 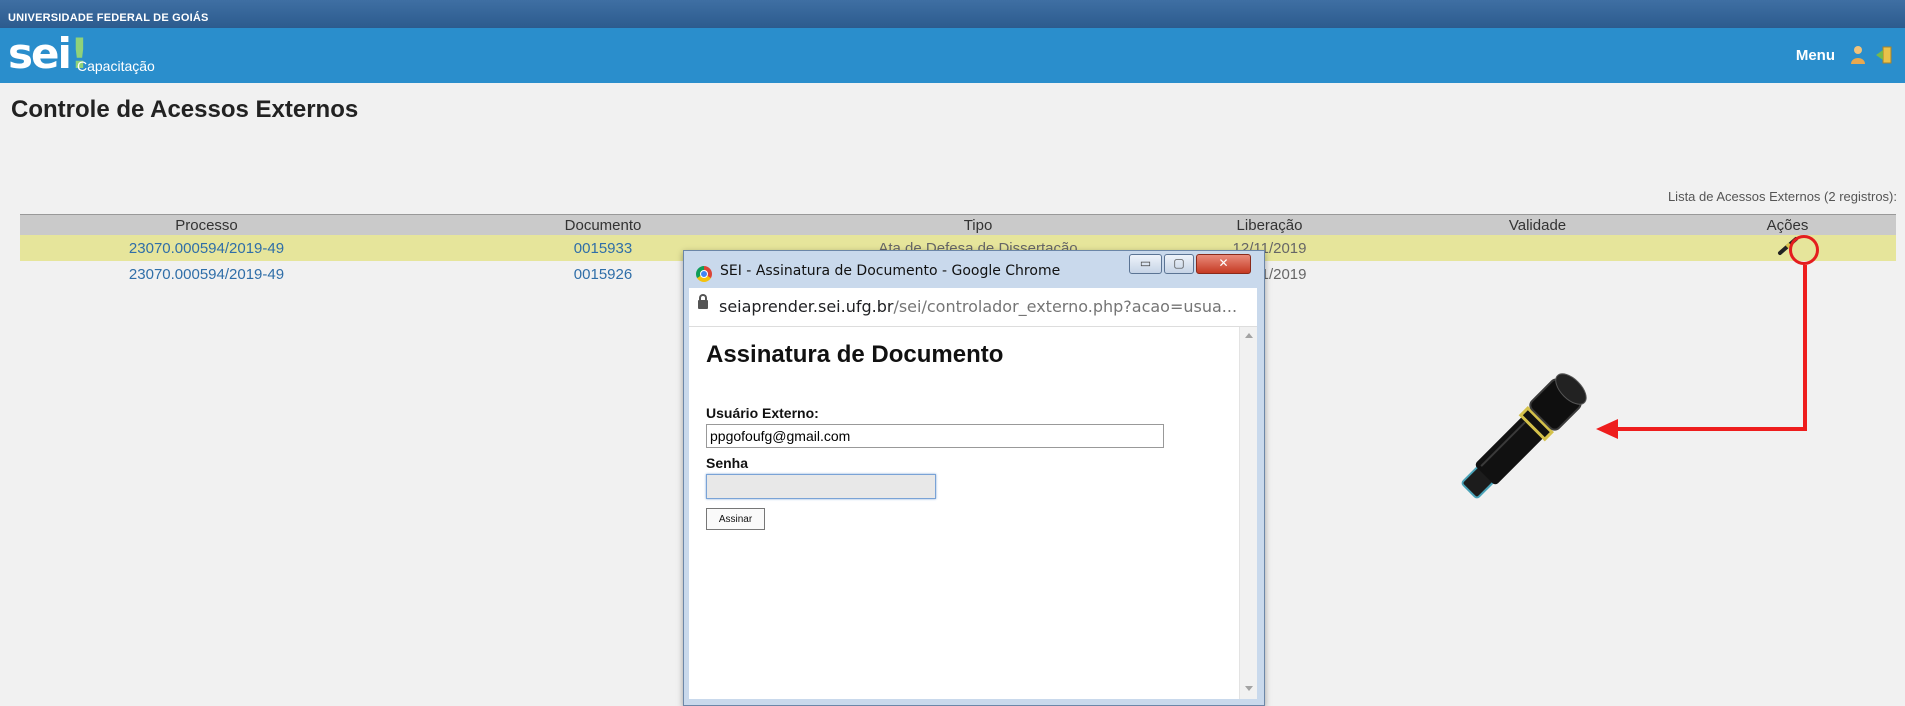 What do you see at coordinates (603, 274) in the screenshot?
I see `documento-link: 0015926` at bounding box center [603, 274].